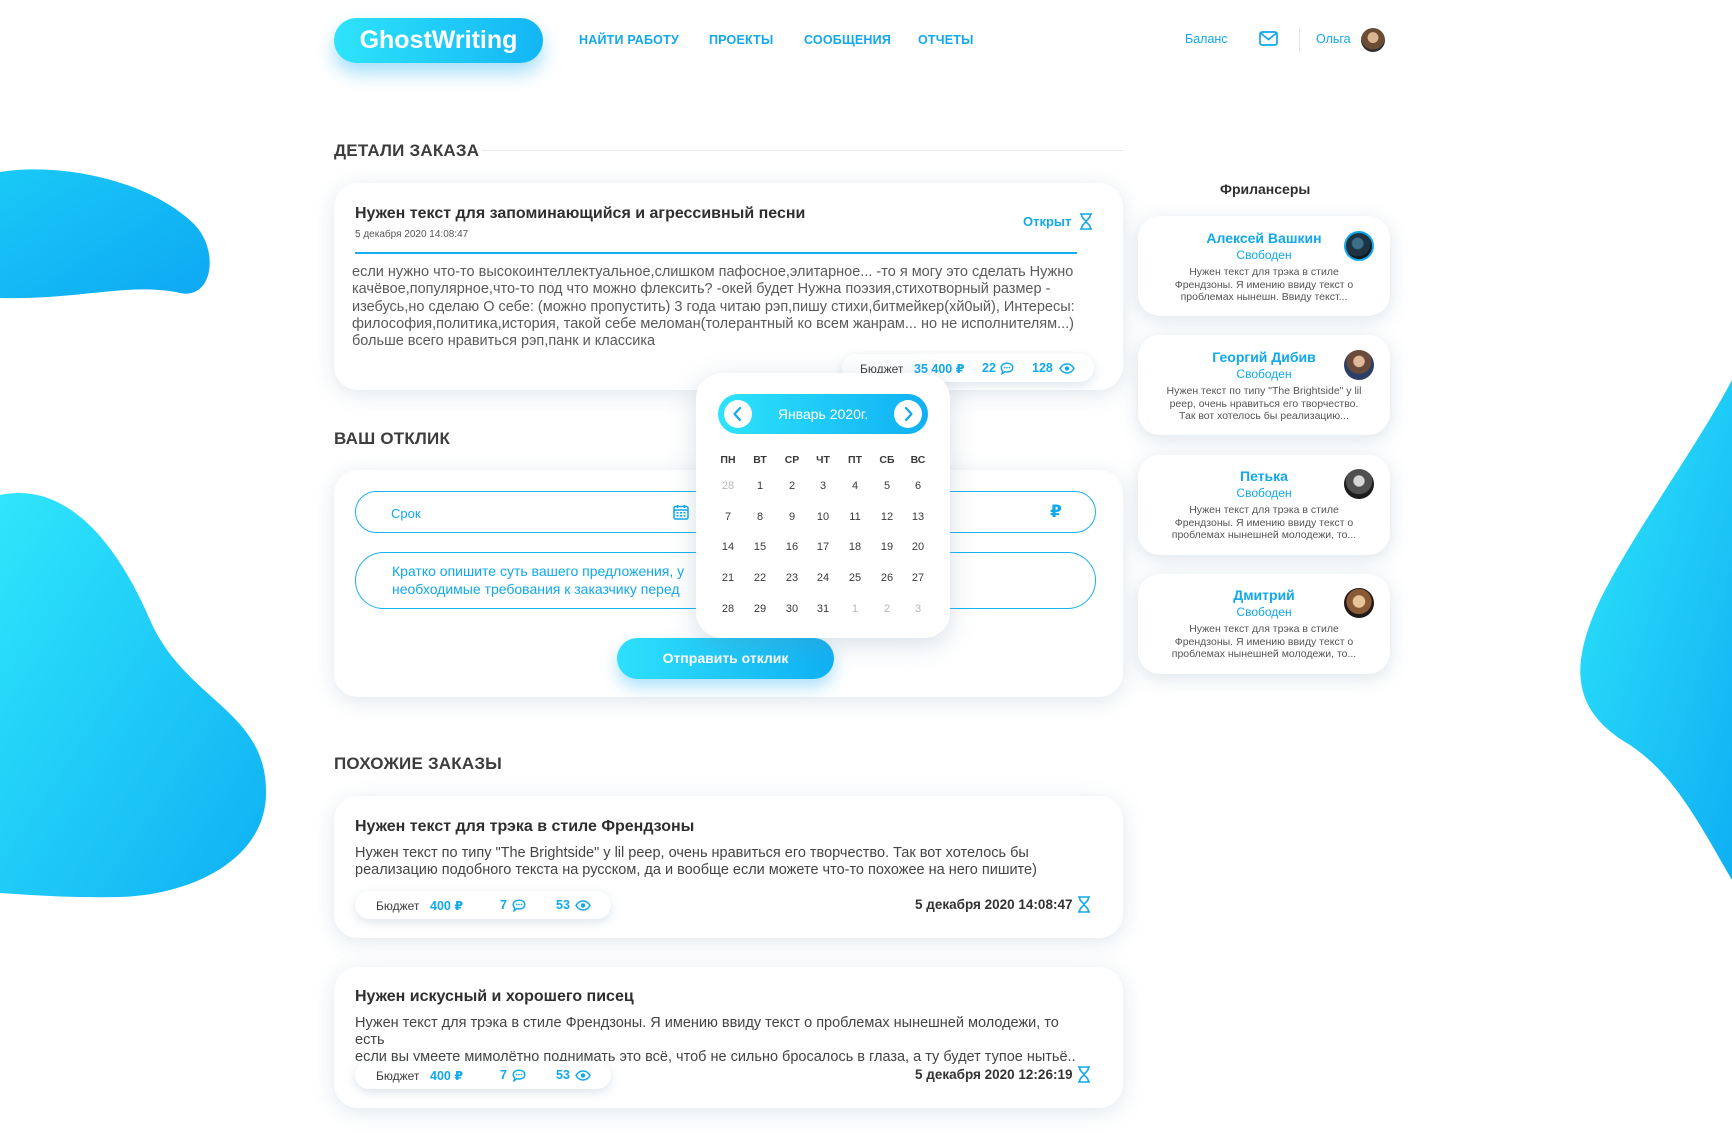 Image resolution: width=1732 pixels, height=1133 pixels. I want to click on weekday-label: ПН, so click(728, 460).